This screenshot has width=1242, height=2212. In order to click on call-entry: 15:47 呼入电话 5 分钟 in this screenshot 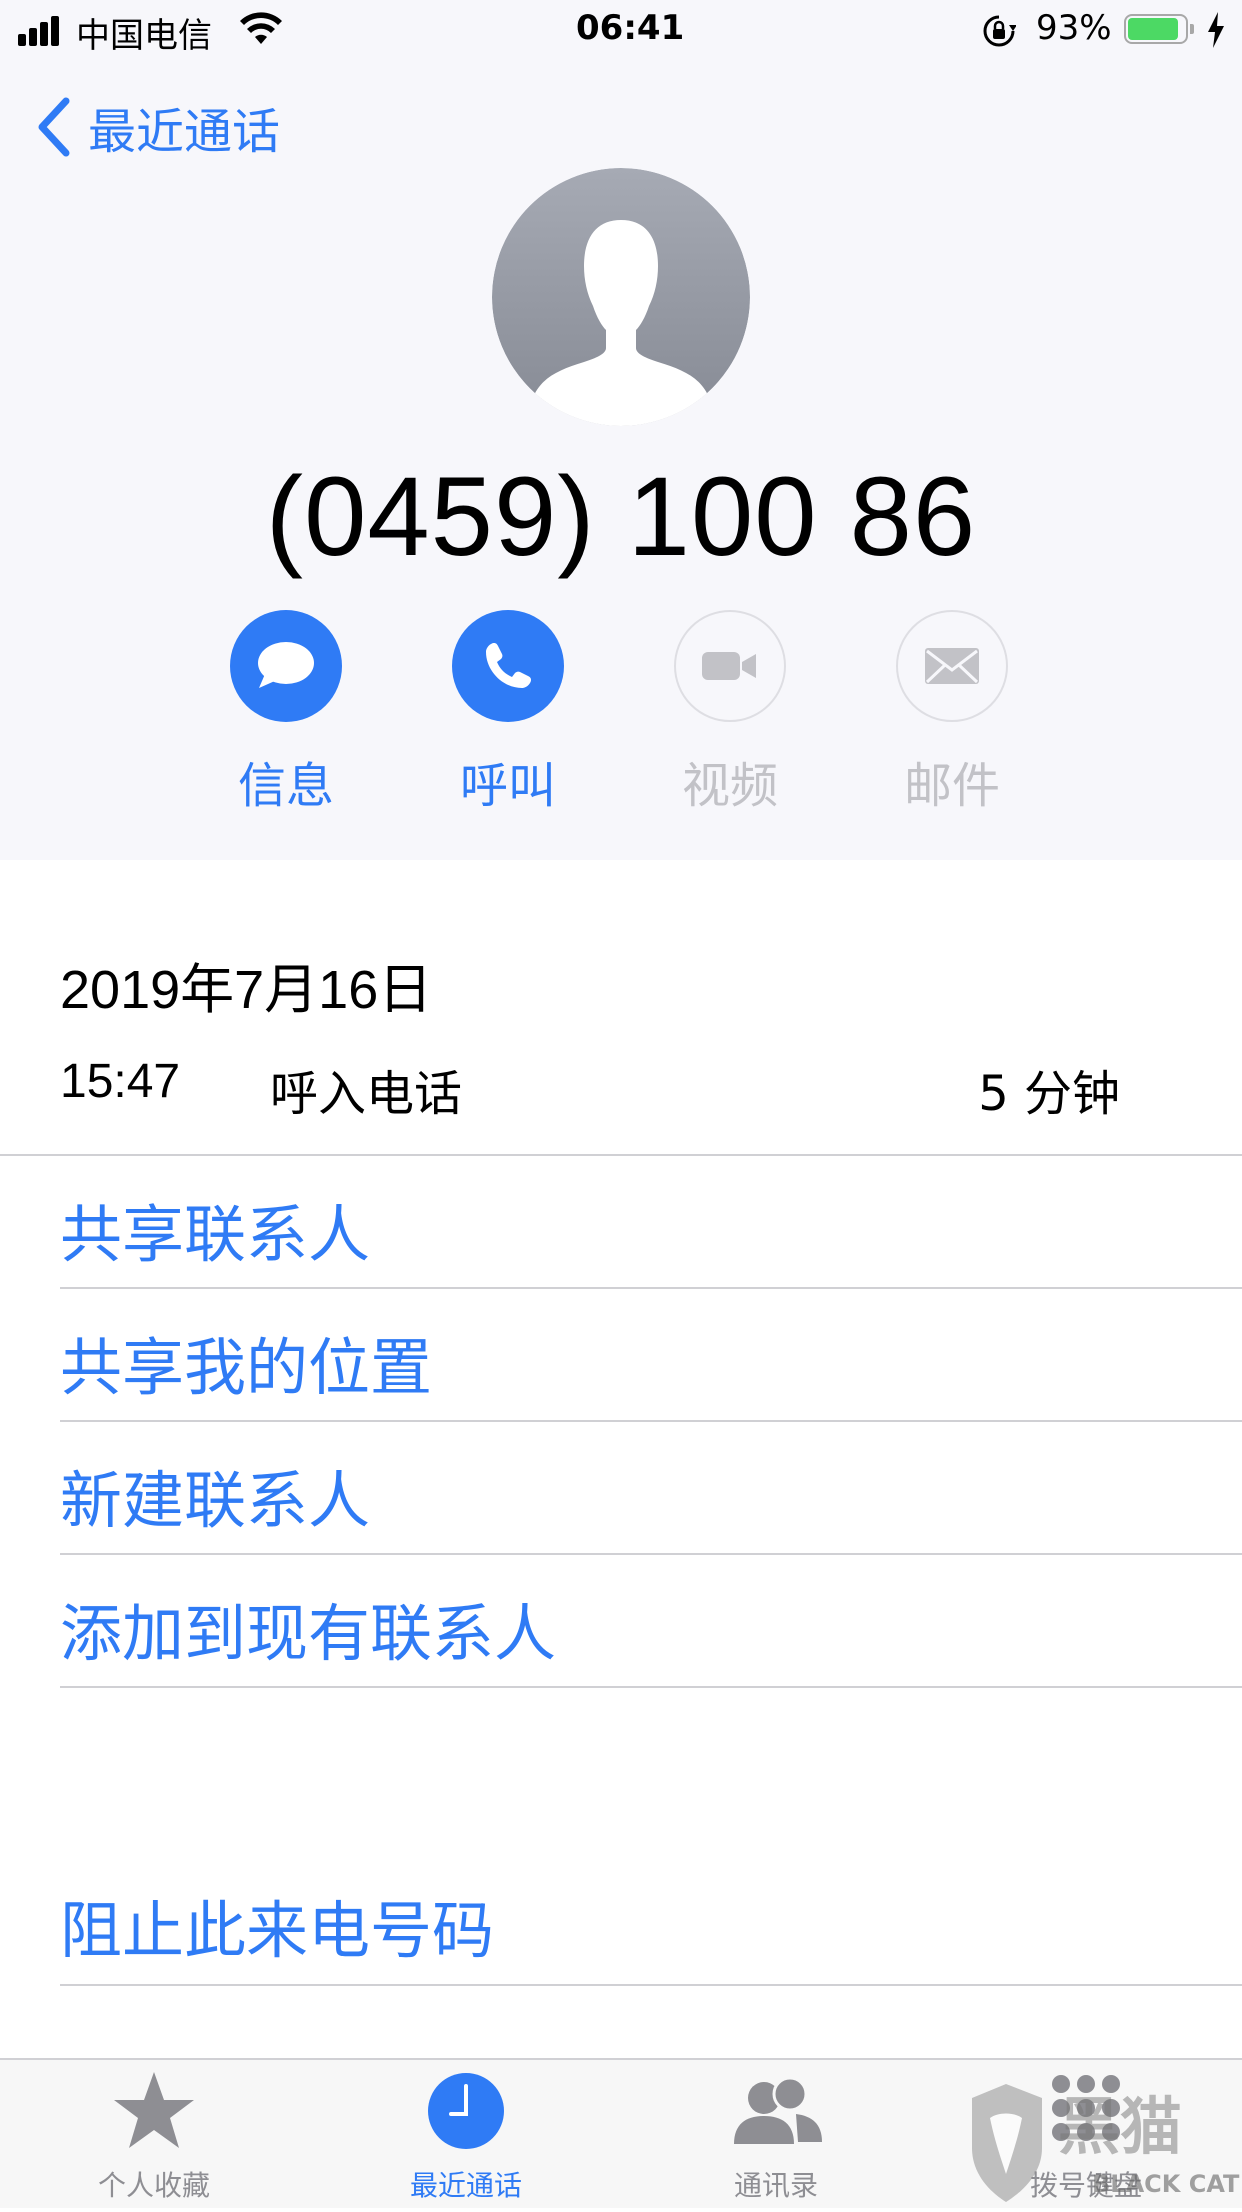, I will do `click(590, 1088)`.